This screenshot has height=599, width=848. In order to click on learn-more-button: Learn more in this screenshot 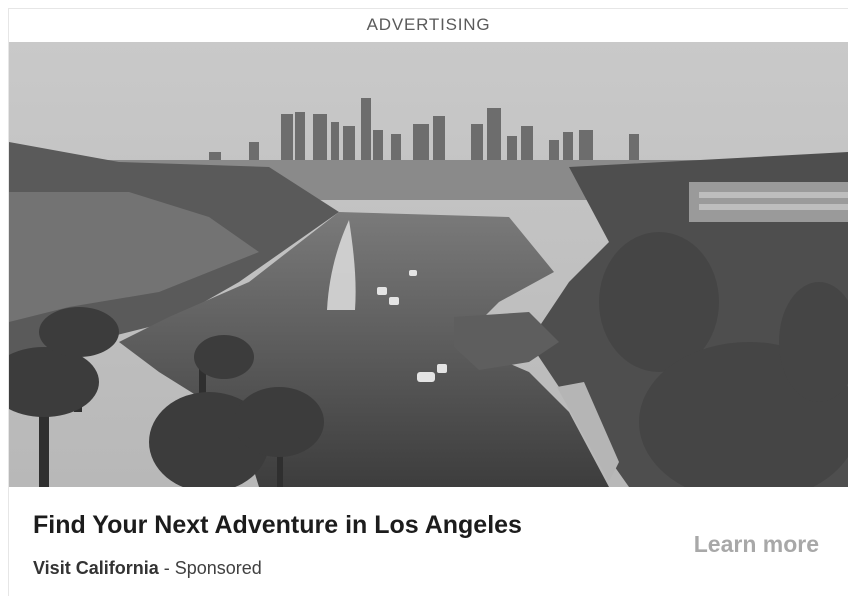, I will do `click(756, 544)`.